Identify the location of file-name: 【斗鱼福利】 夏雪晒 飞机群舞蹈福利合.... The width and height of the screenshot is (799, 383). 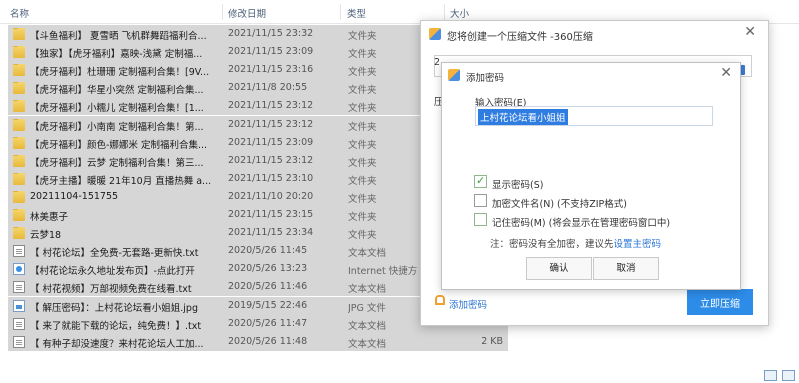
(118, 36).